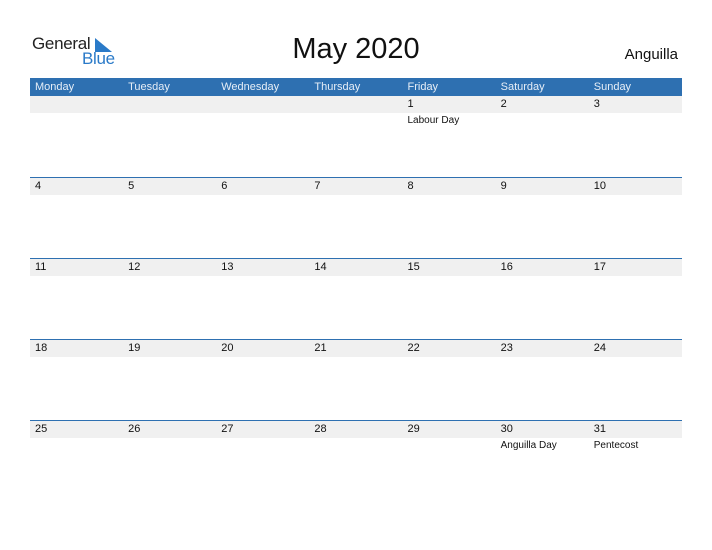 This screenshot has width=712, height=550. Describe the element at coordinates (262, 298) in the screenshot. I see `day-cell: 13` at that location.